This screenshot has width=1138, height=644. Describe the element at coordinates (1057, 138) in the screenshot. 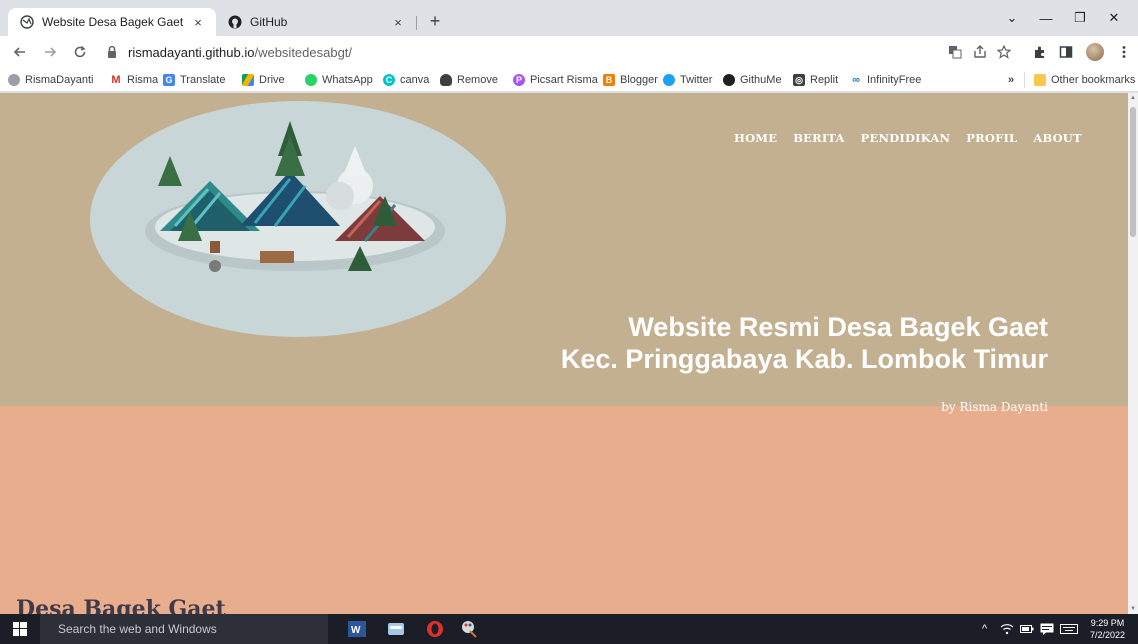

I see `nav-about: ABOUT` at that location.